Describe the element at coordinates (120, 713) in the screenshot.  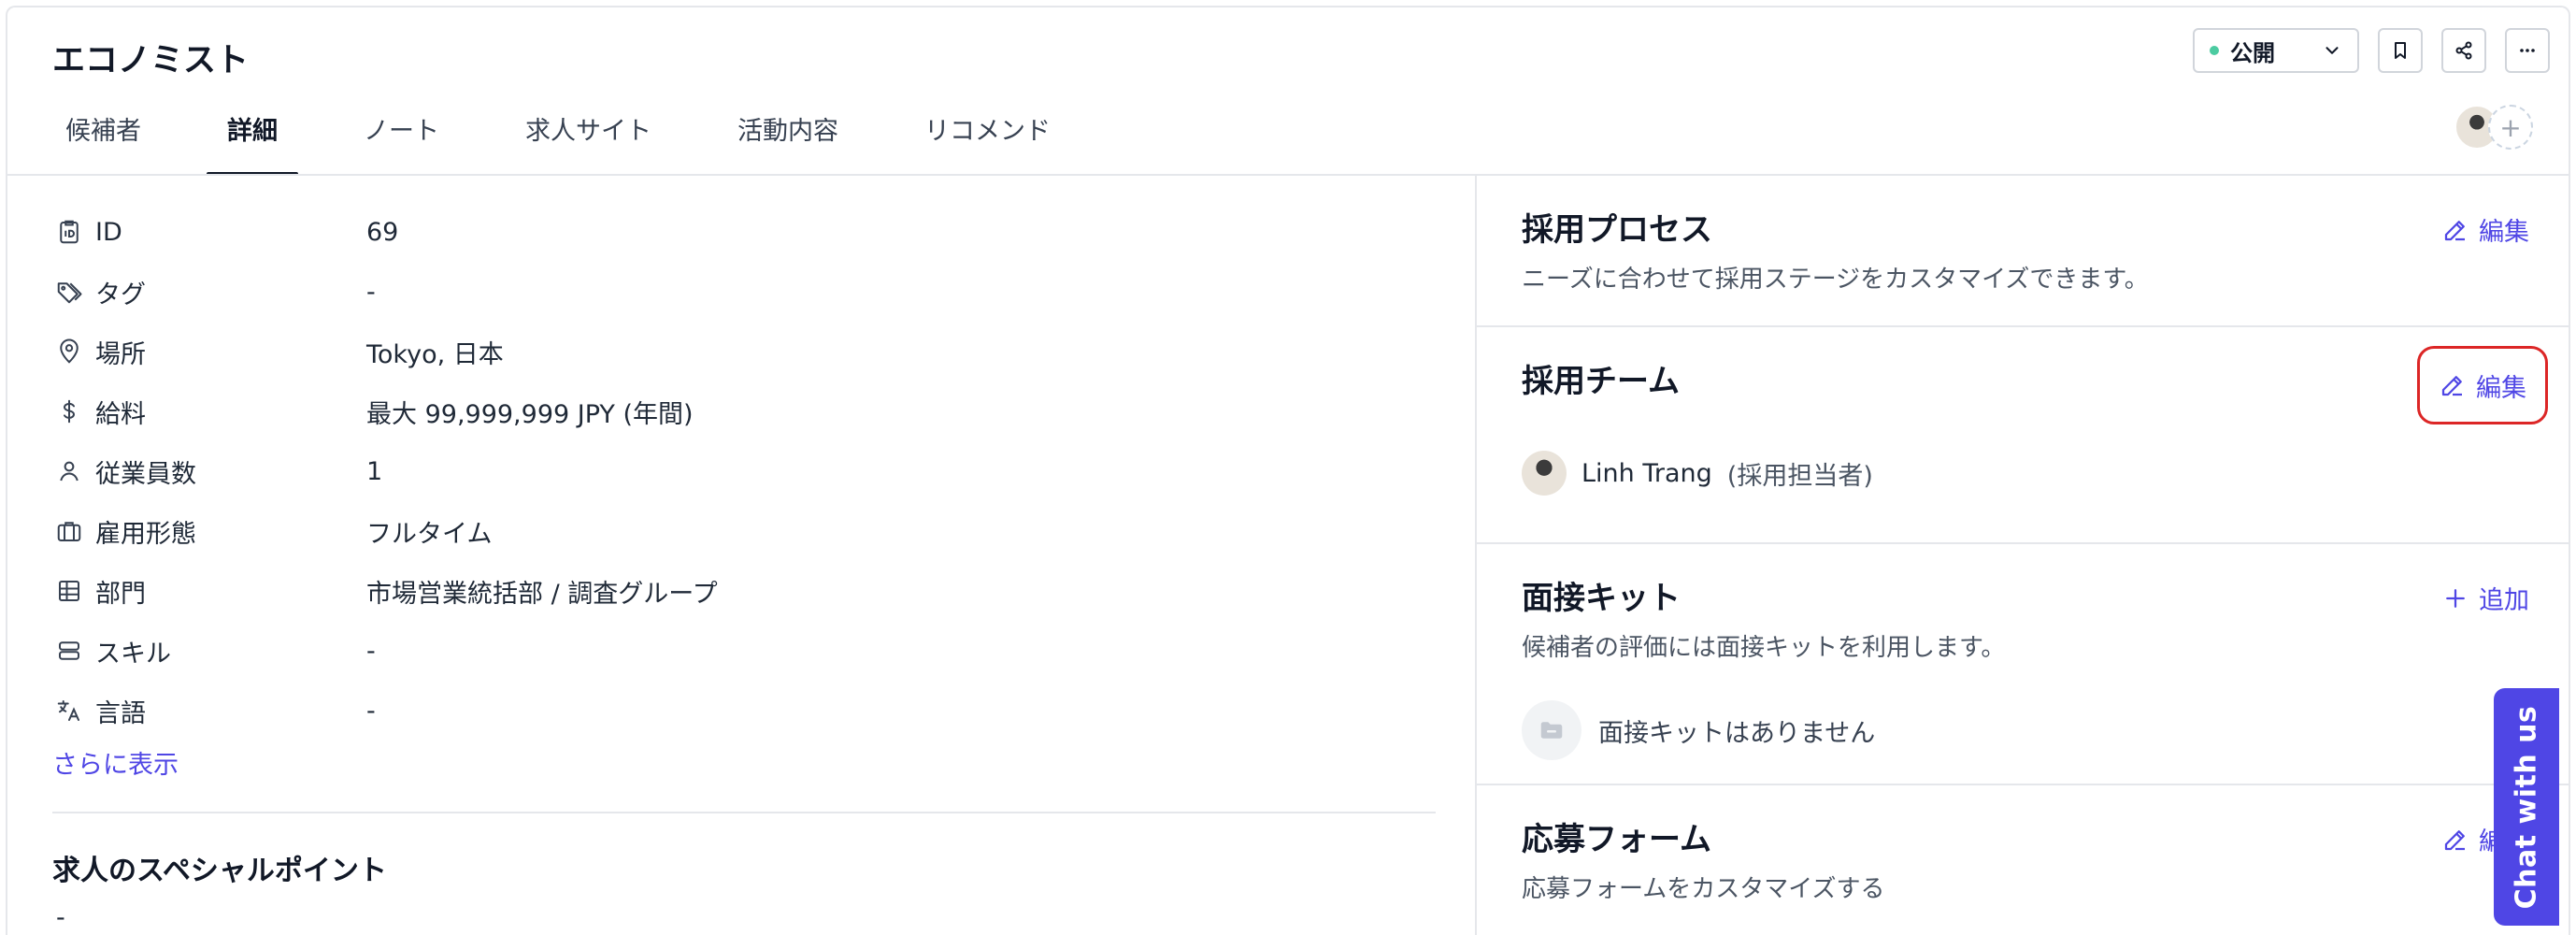
I see `detail-label: 言語` at that location.